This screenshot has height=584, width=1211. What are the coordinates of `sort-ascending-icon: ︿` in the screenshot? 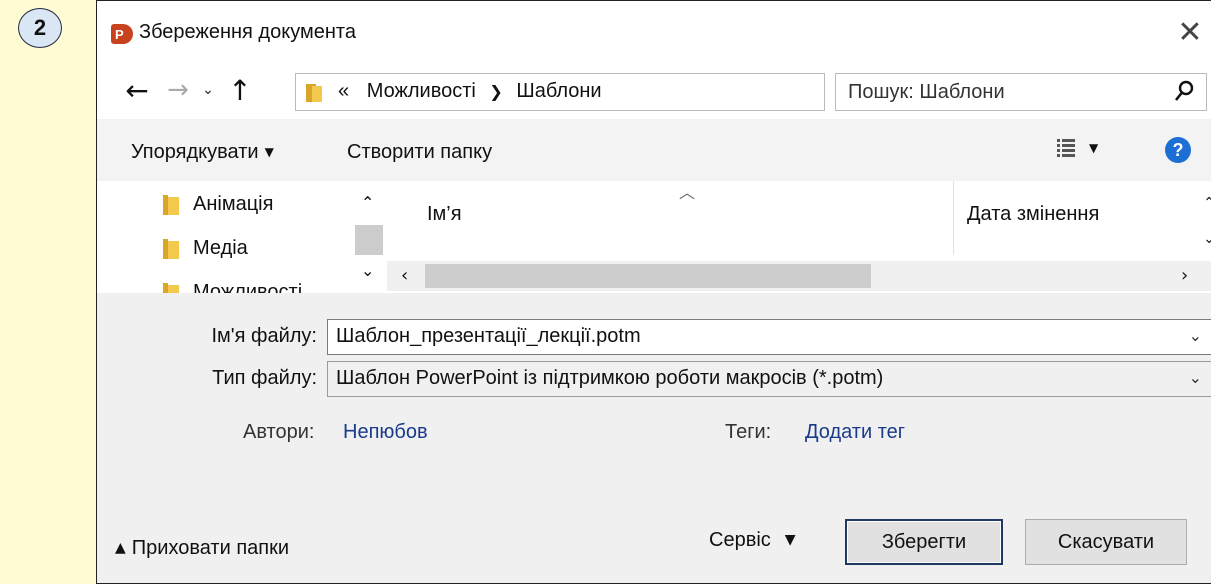 It's located at (687, 192).